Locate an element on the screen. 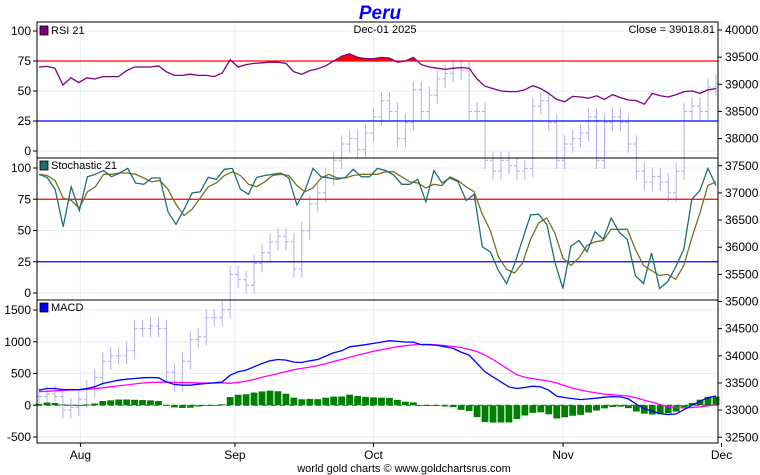 The image size is (760, 475). rsi-y-tick-label: 100 is located at coordinates (21, 31).